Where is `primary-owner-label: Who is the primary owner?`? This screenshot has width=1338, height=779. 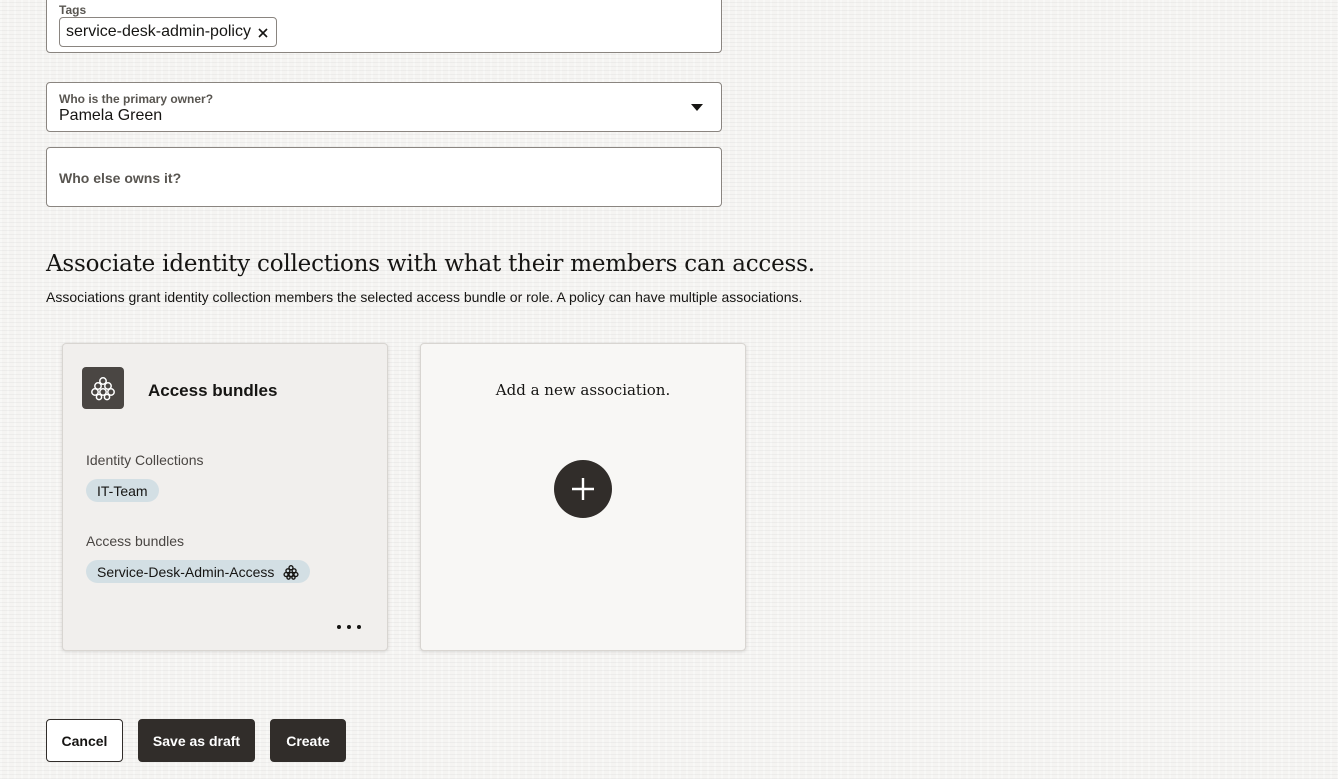
primary-owner-label: Who is the primary owner? is located at coordinates (136, 99).